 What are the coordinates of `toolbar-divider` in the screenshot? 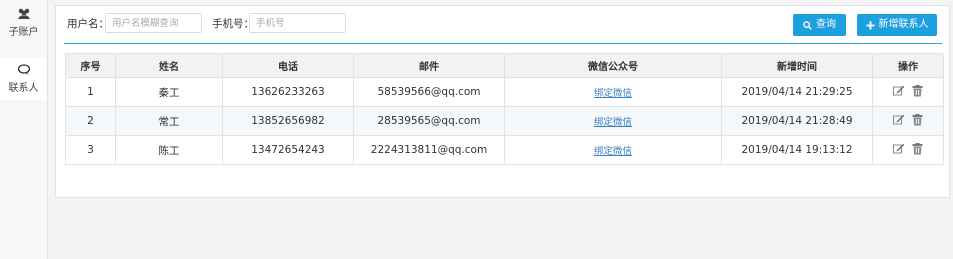 It's located at (503, 43).